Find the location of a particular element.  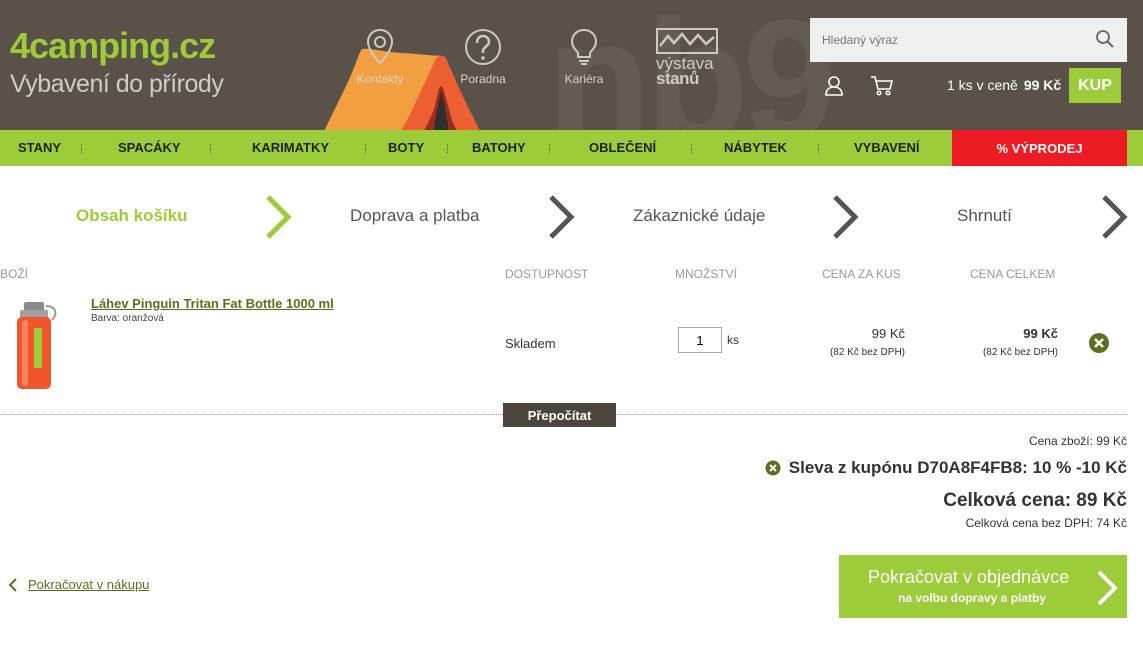

nav-item-karimatky: KARIMATKY is located at coordinates (290, 147).